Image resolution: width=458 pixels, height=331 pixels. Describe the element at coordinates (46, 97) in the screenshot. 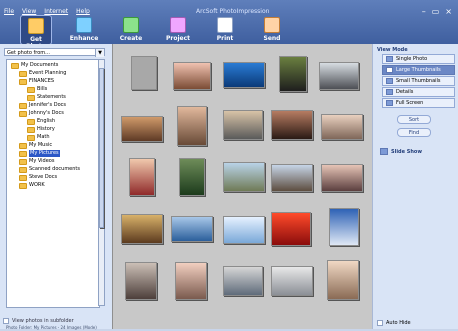

I see `tree-item: Statements` at that location.